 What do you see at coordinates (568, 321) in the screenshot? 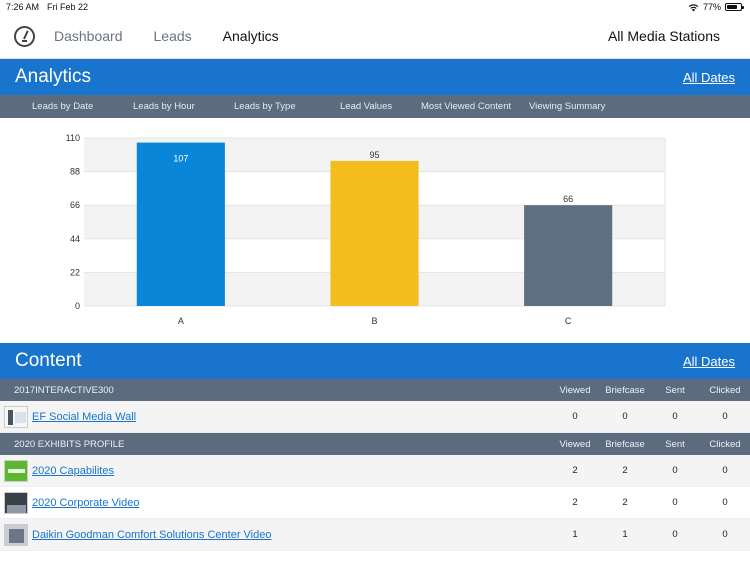
I see `x-category-label: C` at bounding box center [568, 321].